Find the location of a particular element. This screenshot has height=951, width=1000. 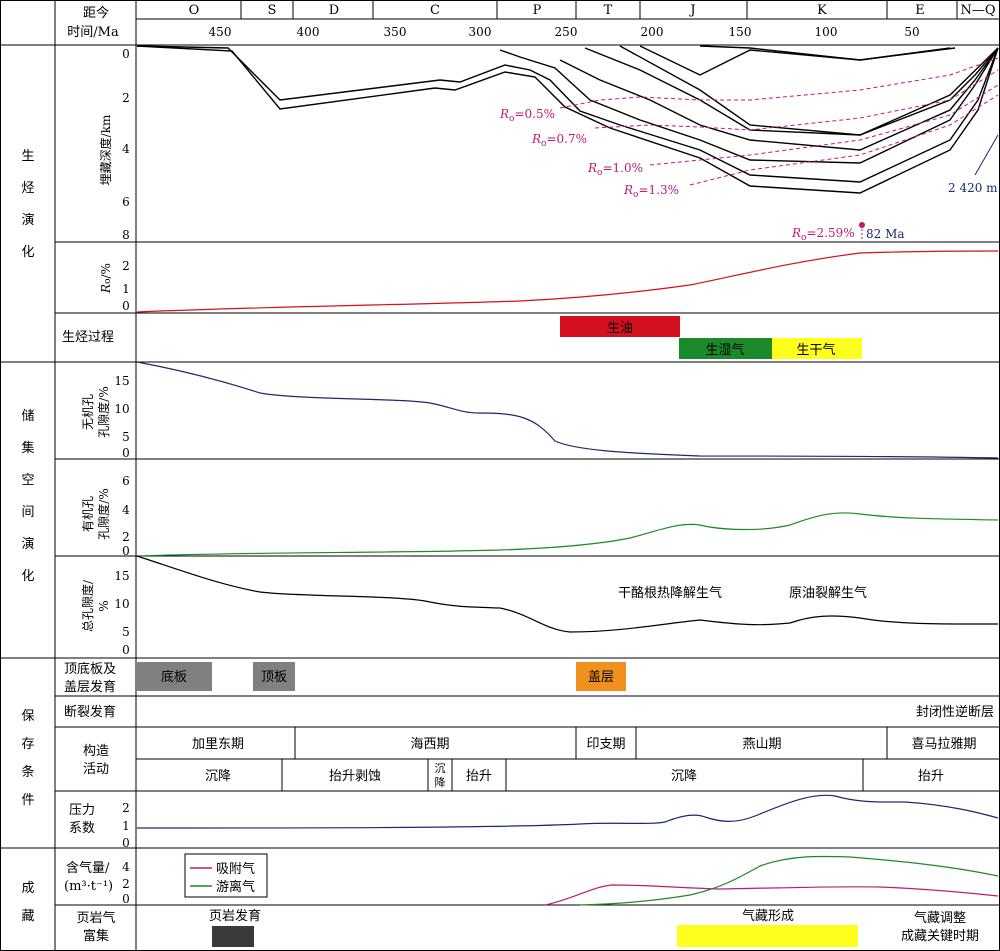

period-j: J is located at coordinates (691, 10).